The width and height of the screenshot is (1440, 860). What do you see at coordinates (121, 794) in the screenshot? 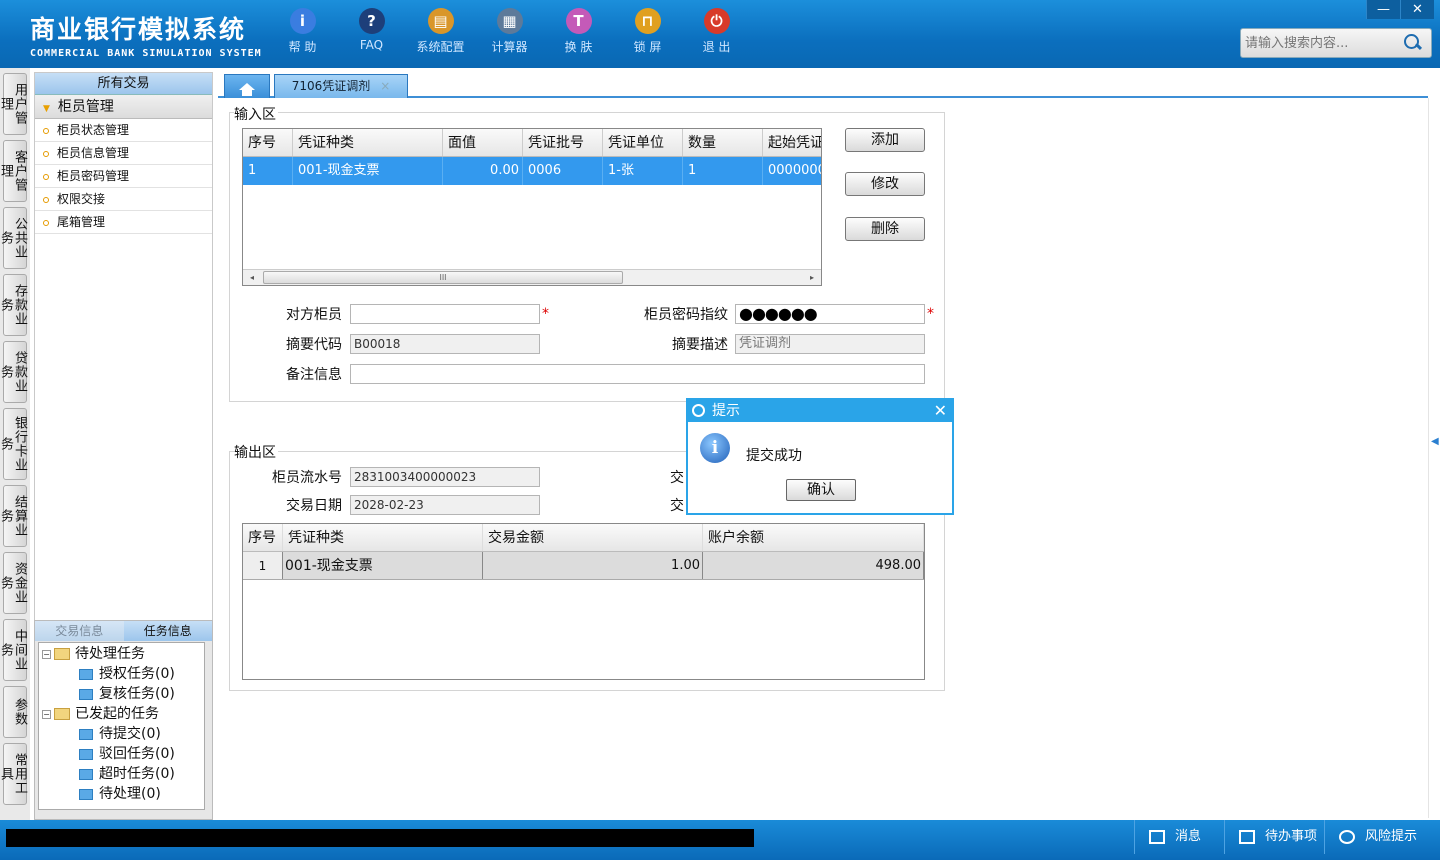
I see `tree-node: 待处理(0)` at bounding box center [121, 794].